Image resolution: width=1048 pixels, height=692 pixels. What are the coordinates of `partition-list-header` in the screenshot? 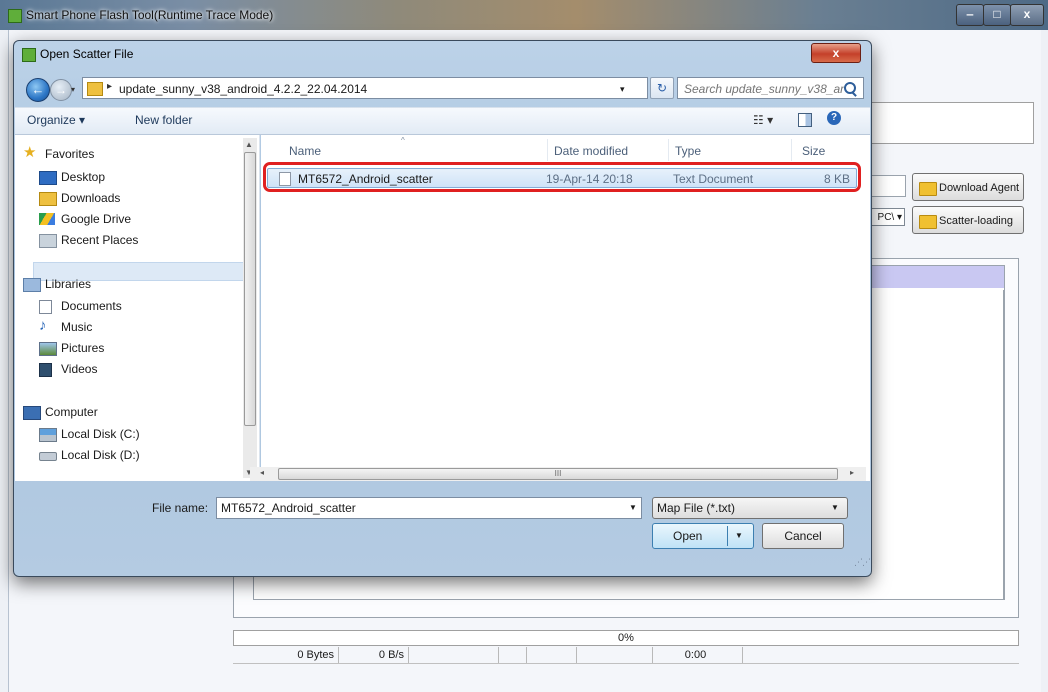 It's located at (936, 277).